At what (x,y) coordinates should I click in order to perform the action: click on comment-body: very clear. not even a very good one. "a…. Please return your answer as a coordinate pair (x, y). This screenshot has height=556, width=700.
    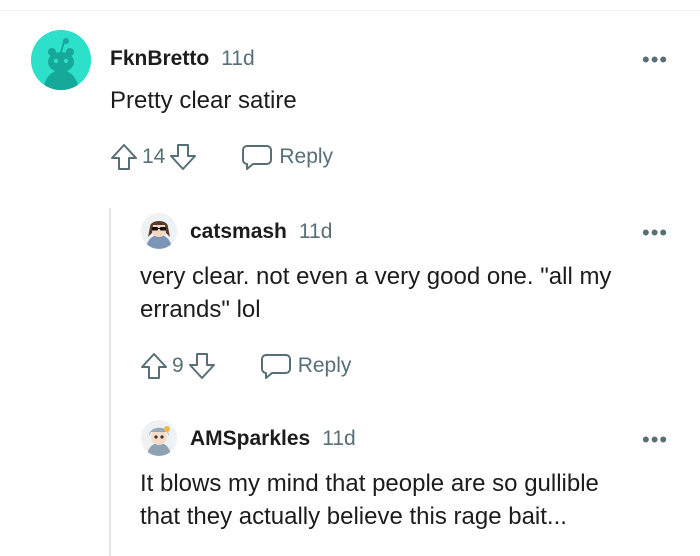
    Looking at the image, I should click on (375, 293).